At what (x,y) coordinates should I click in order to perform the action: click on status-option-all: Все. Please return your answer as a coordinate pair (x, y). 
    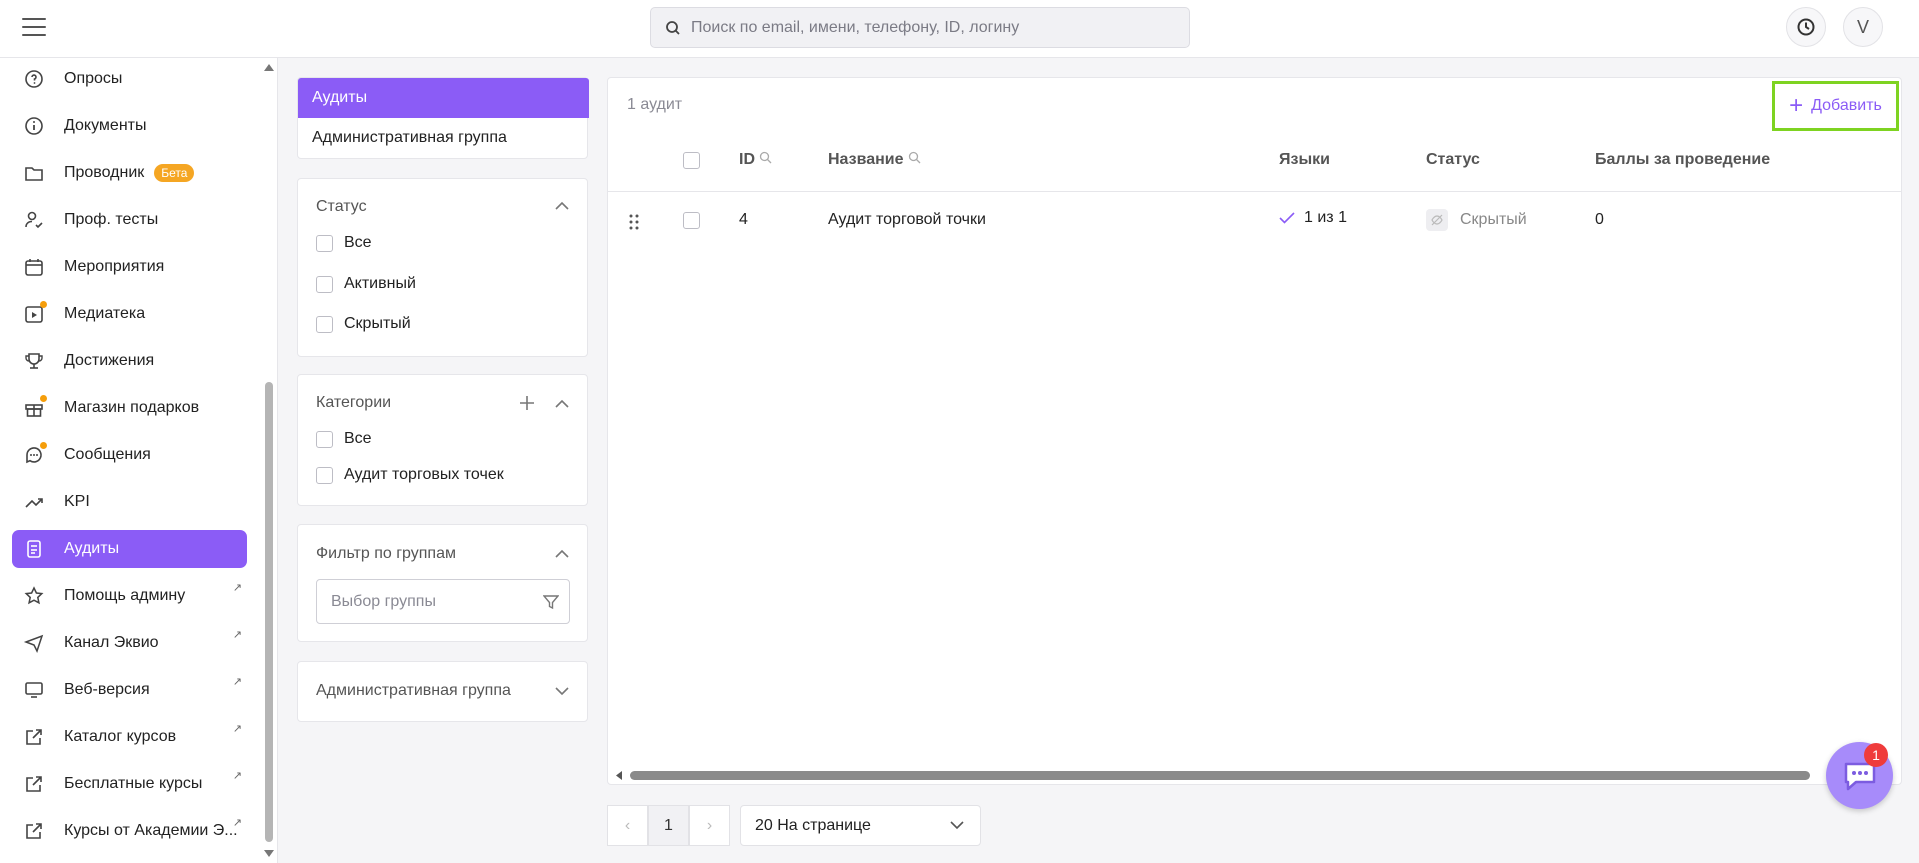
    Looking at the image, I should click on (344, 243).